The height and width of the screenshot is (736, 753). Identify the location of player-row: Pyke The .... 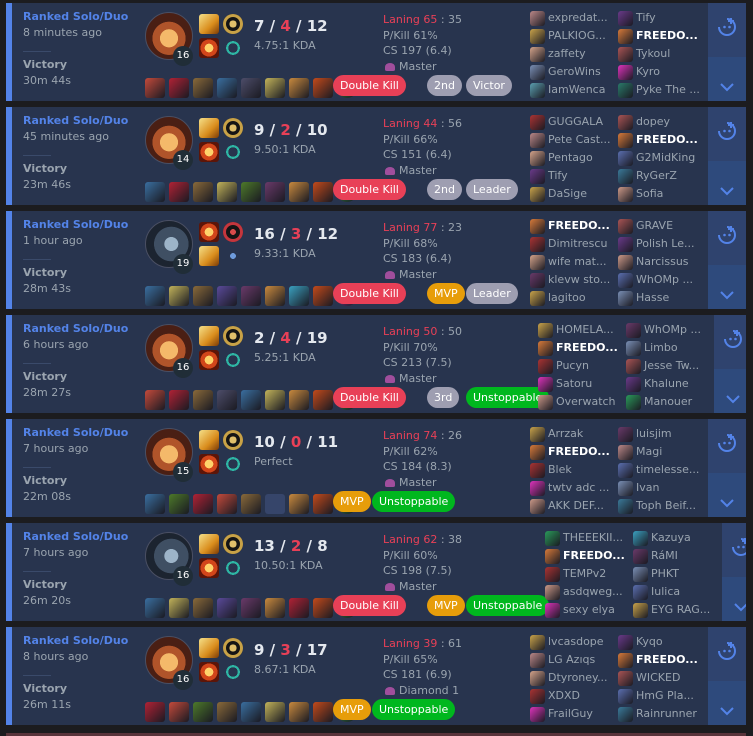
(668, 91).